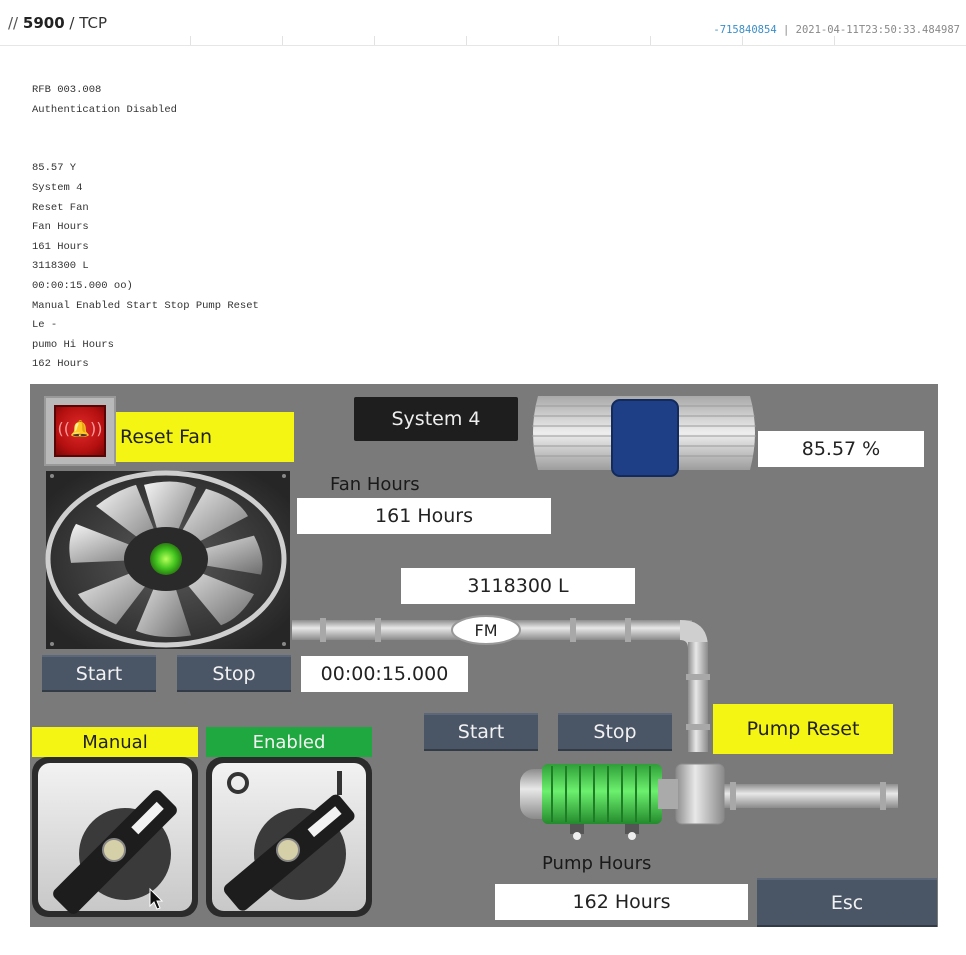 The width and height of the screenshot is (966, 955). I want to click on banner-line: Fan Hours, so click(60, 227).